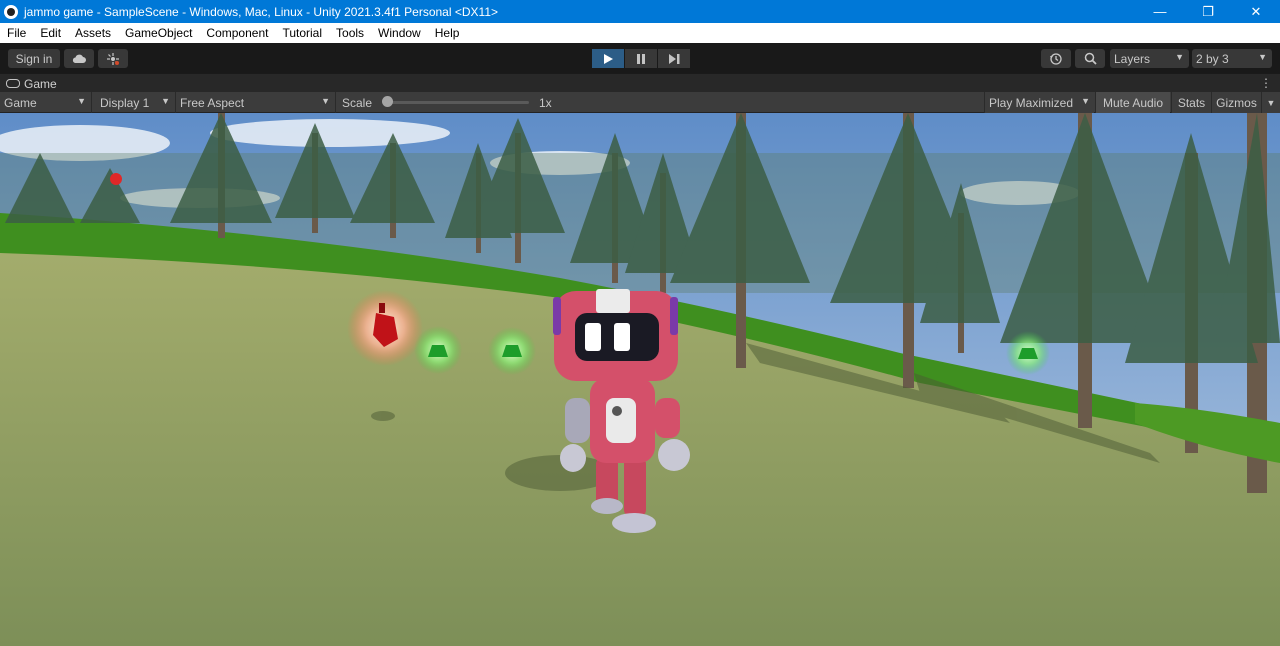 The image size is (1280, 646). I want to click on play-icon, so click(608, 58).